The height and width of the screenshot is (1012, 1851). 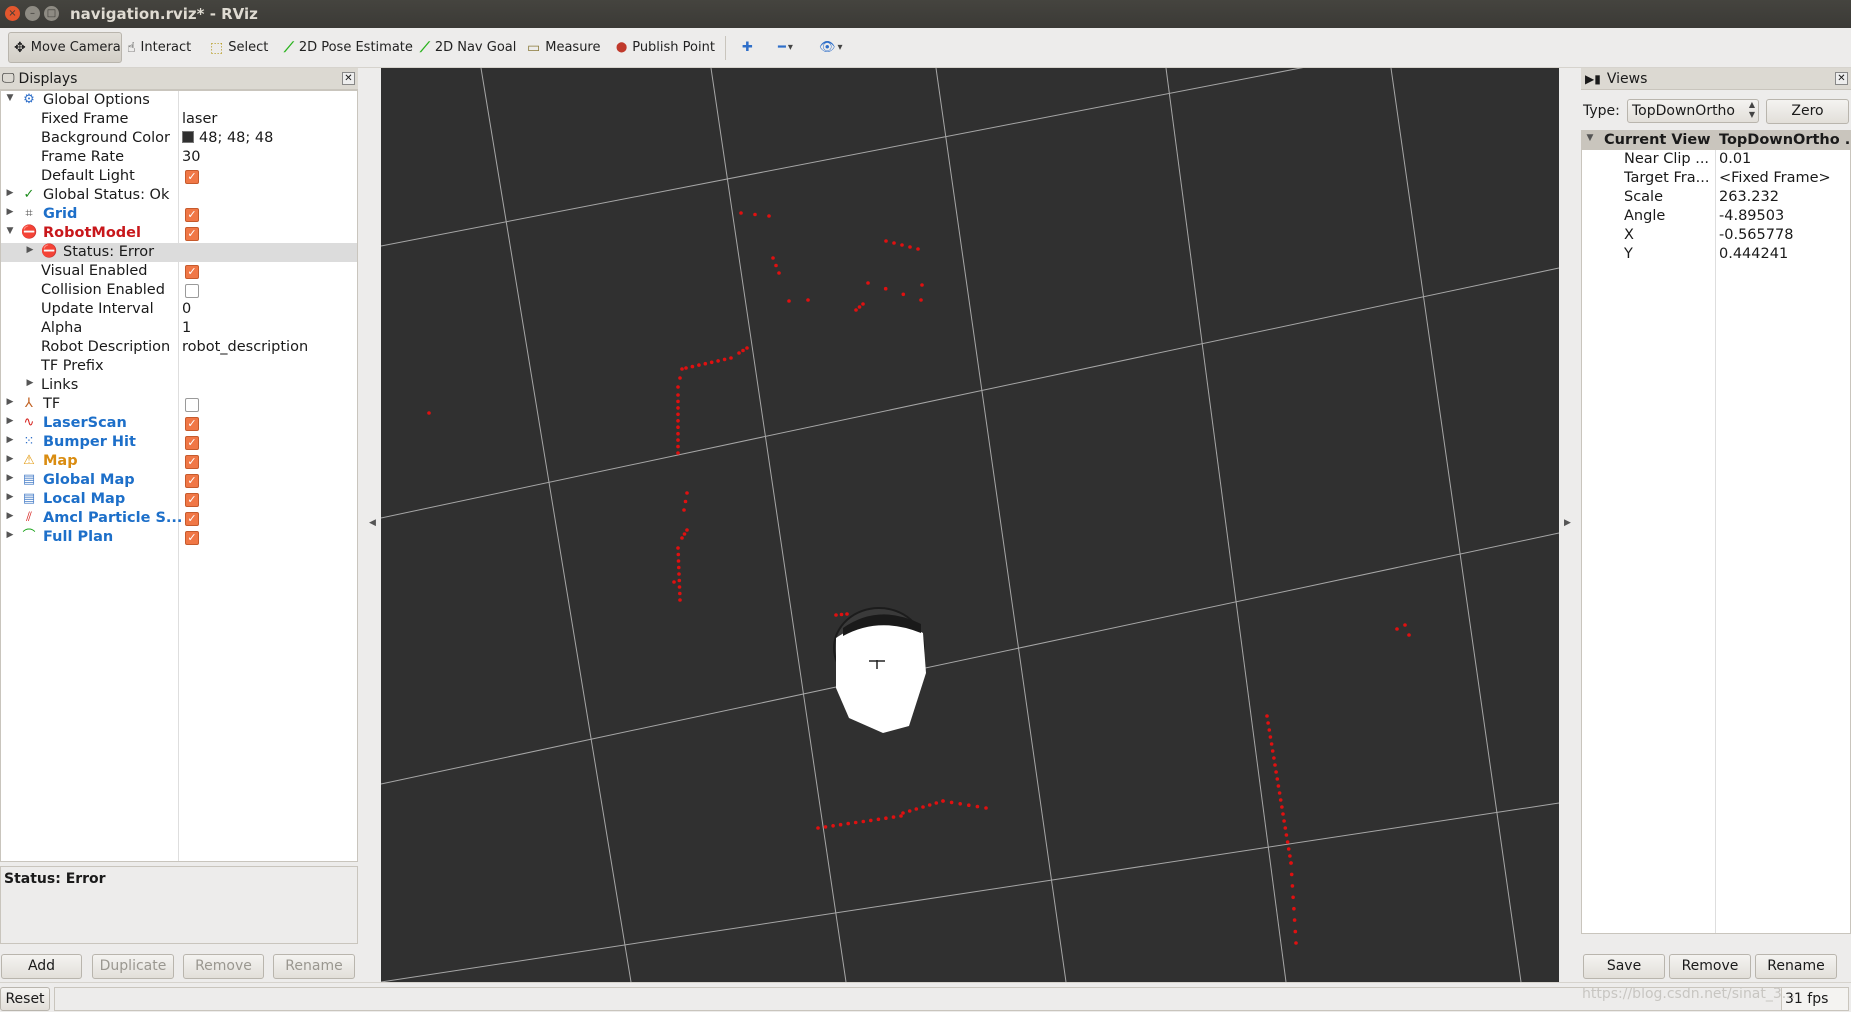 What do you see at coordinates (179, 233) in the screenshot?
I see `tree-row-robotmodel: ▼ ⛔ RobotModel ✓` at bounding box center [179, 233].